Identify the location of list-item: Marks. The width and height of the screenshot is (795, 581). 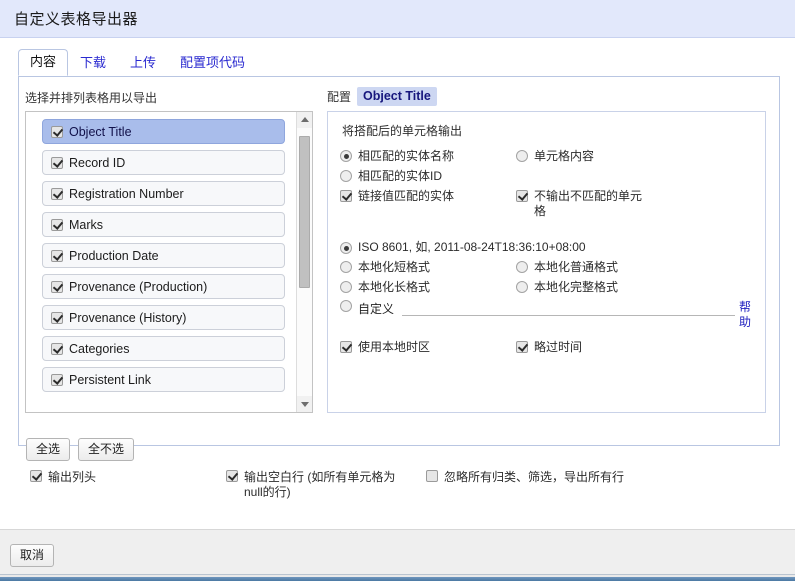
(163, 224).